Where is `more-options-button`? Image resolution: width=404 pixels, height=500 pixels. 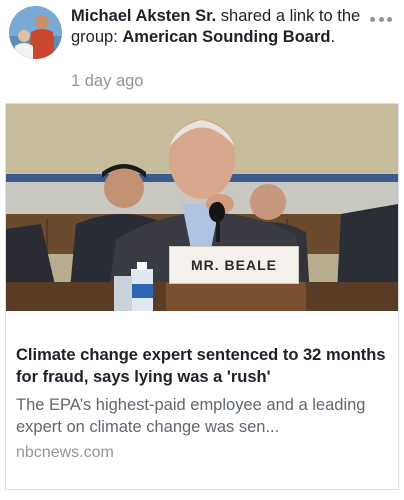
more-options-button is located at coordinates (381, 19).